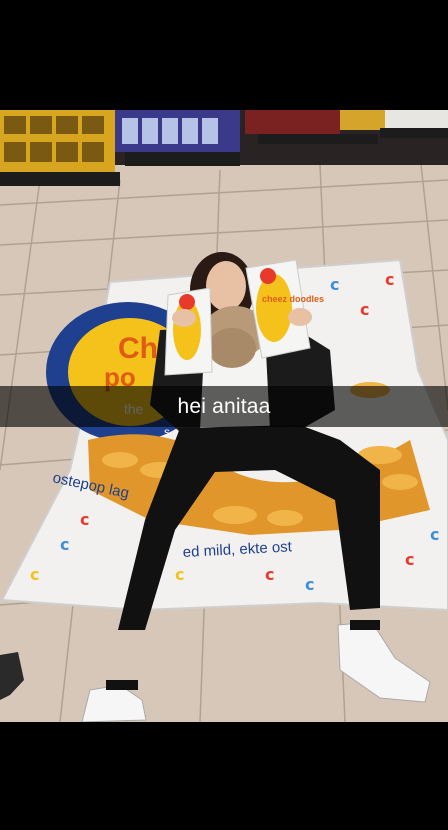 The height and width of the screenshot is (830, 448). Describe the element at coordinates (188, 331) in the screenshot. I see `snack-bag-left` at that location.